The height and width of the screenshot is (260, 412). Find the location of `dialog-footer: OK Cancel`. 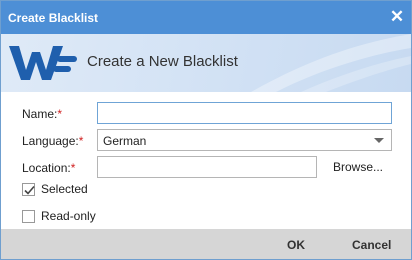

dialog-footer: OK Cancel is located at coordinates (206, 244).